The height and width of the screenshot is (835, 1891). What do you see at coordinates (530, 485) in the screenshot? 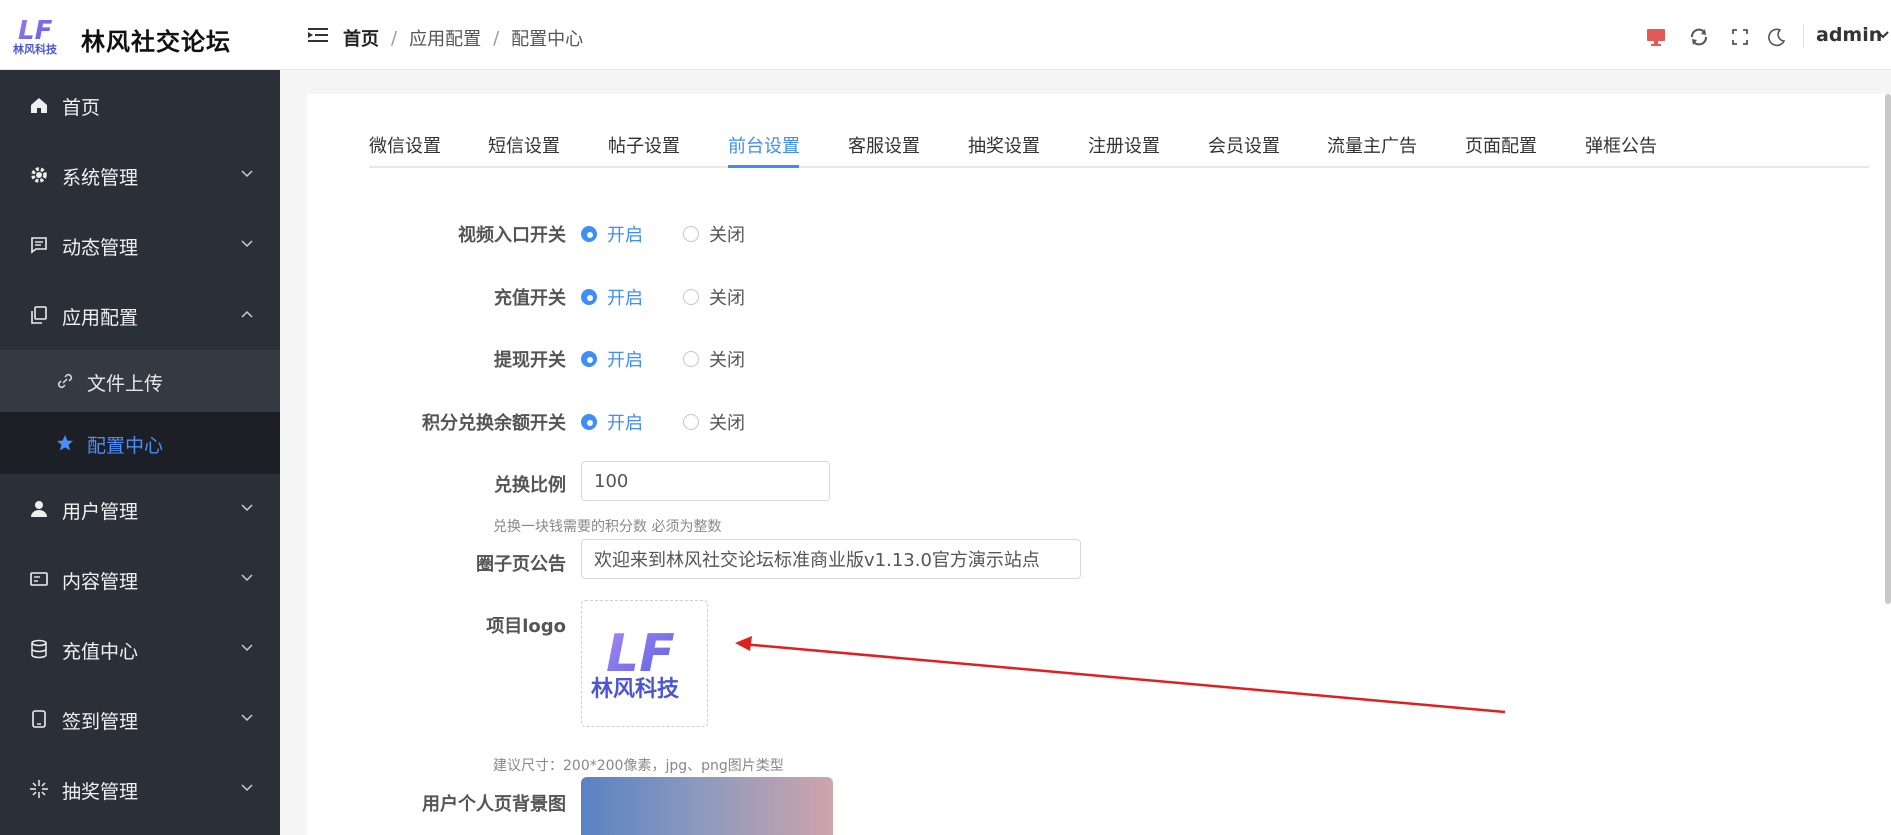
I see `exchange-ratio-label: 兑换比例` at bounding box center [530, 485].